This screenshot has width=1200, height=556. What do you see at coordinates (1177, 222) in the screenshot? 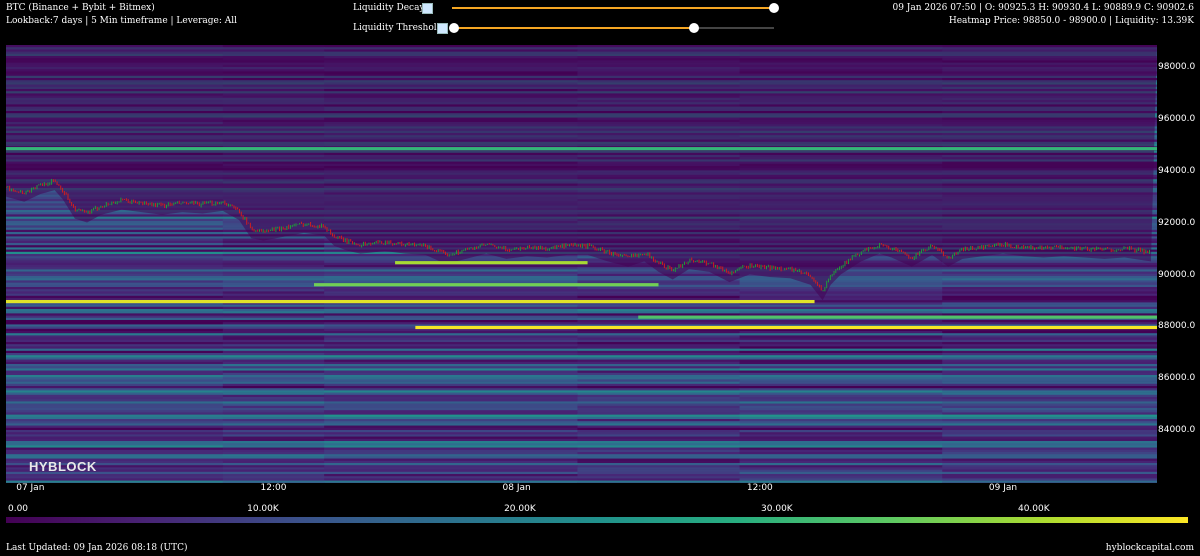
I see `y-tick-label: 92000.0` at bounding box center [1177, 222].